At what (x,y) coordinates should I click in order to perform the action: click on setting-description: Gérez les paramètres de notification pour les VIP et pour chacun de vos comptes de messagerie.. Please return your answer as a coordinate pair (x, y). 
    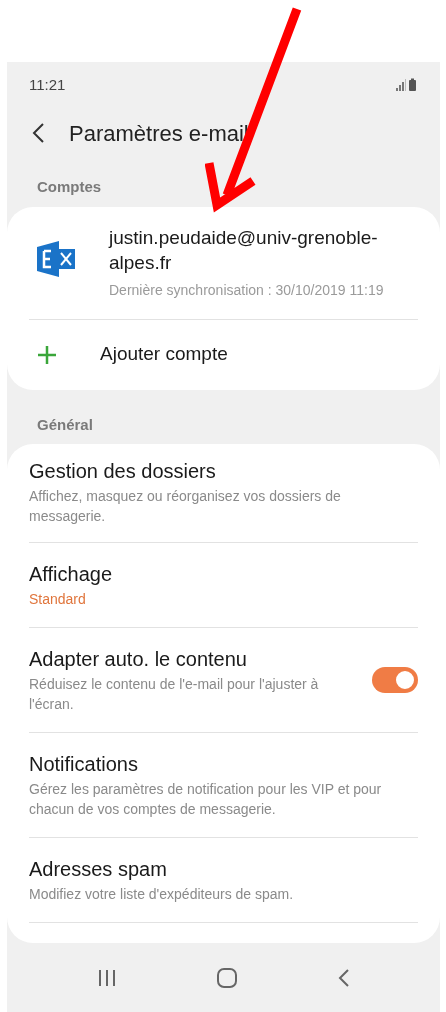
    Looking at the image, I should click on (206, 799).